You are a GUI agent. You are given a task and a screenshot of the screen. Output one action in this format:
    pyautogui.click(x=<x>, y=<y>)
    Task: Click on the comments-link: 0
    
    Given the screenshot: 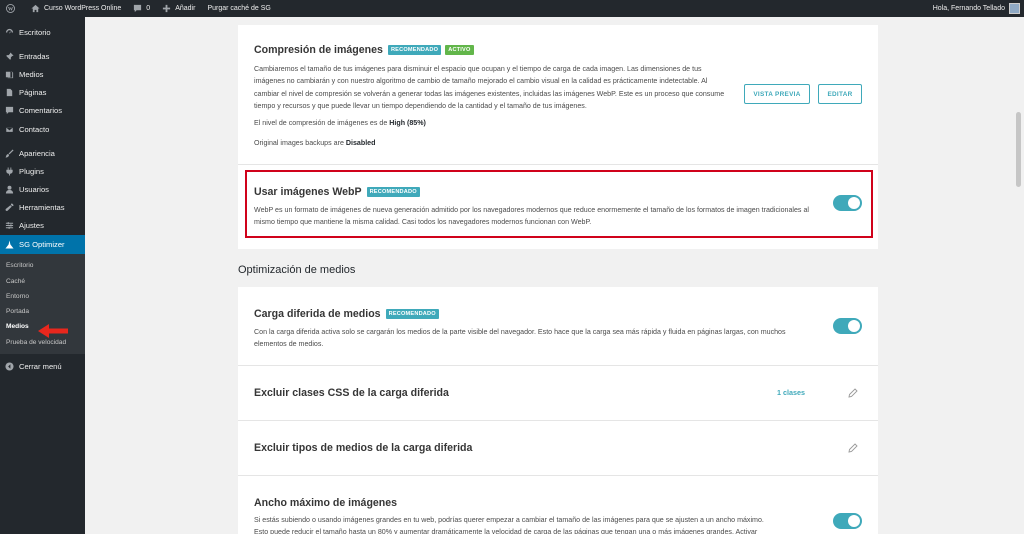 What is the action you would take?
    pyautogui.click(x=141, y=8)
    